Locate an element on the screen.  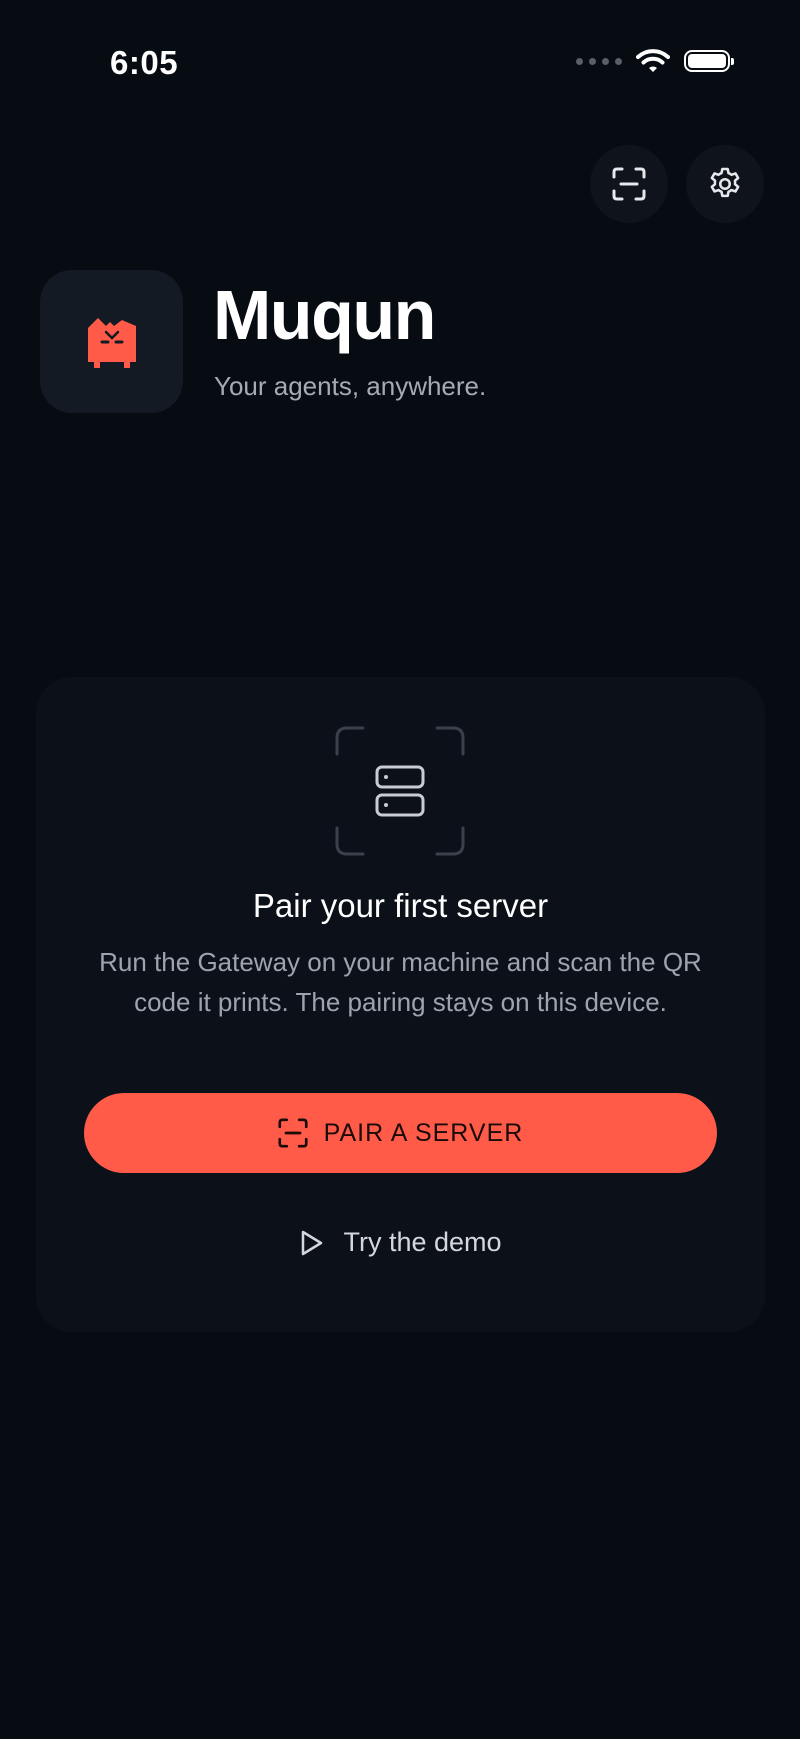
app-logo is located at coordinates (111, 341).